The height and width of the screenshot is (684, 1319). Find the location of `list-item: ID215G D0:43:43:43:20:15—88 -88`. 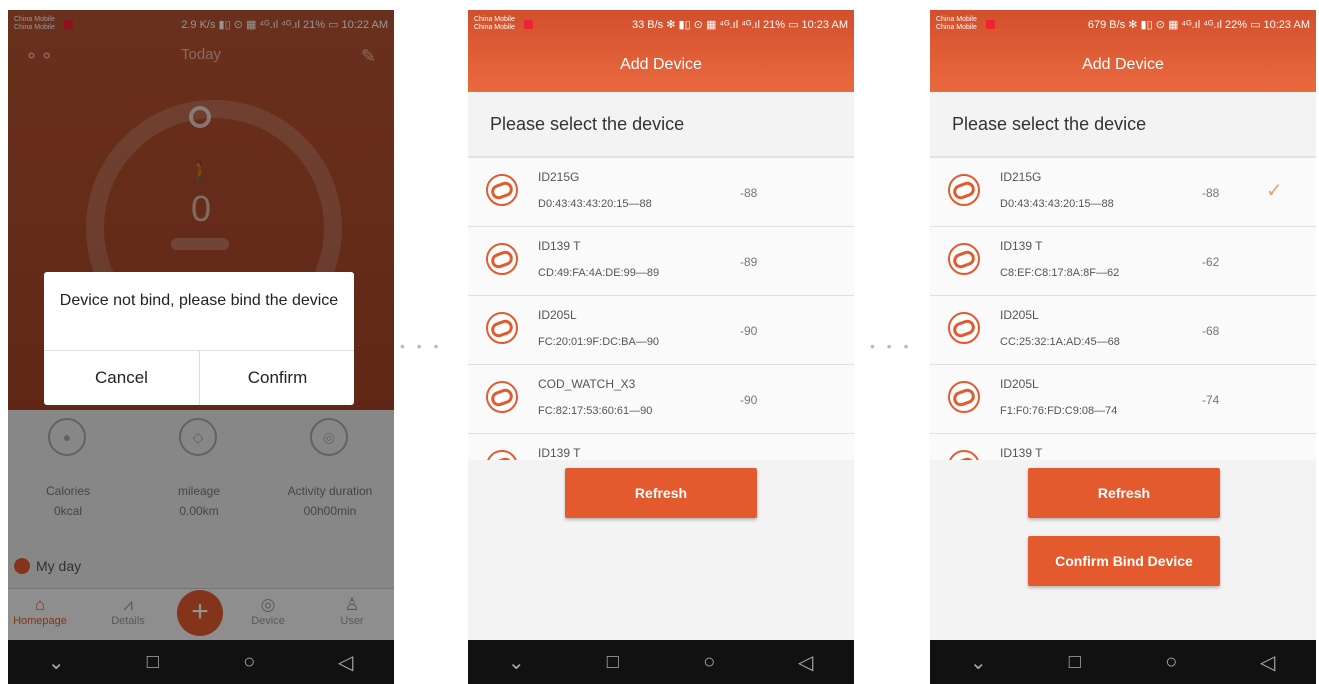

list-item: ID215G D0:43:43:43:20:15—88 -88 is located at coordinates (661, 192).